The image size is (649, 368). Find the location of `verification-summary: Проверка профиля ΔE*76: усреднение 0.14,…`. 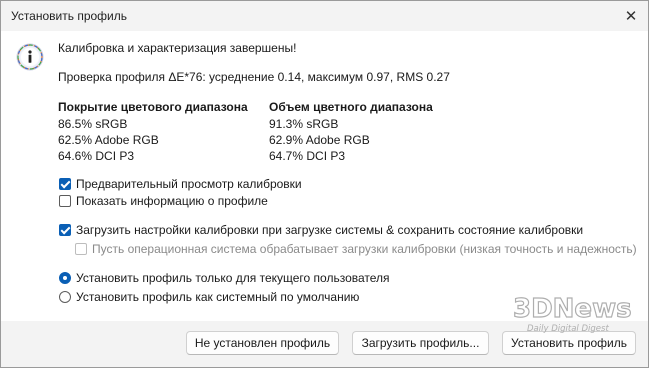

verification-summary: Проверка профиля ΔE*76: усреднение 0.14,… is located at coordinates (254, 77).